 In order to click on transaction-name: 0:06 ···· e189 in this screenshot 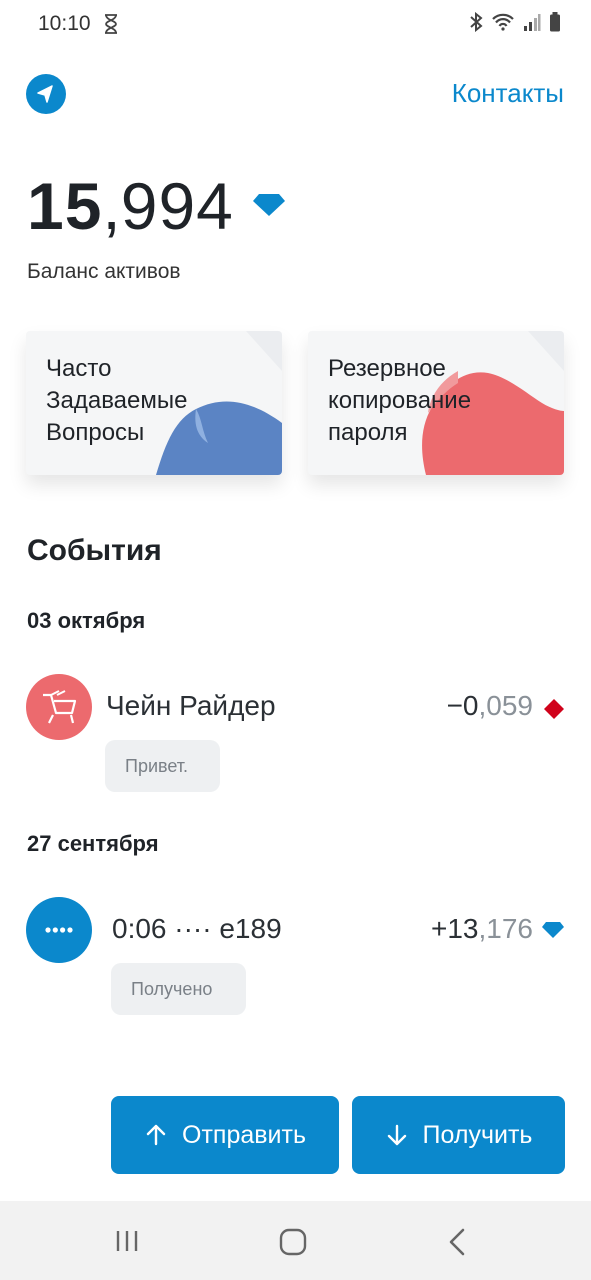, I will do `click(197, 928)`.